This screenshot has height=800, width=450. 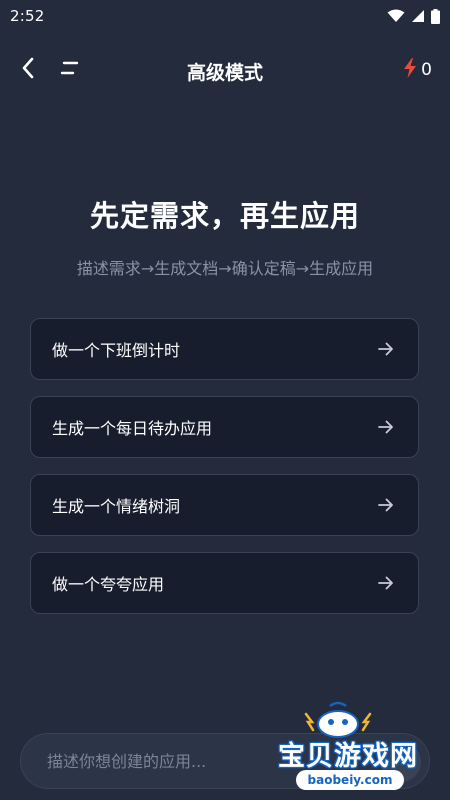 I want to click on page-title: 高级模式, so click(x=224, y=73).